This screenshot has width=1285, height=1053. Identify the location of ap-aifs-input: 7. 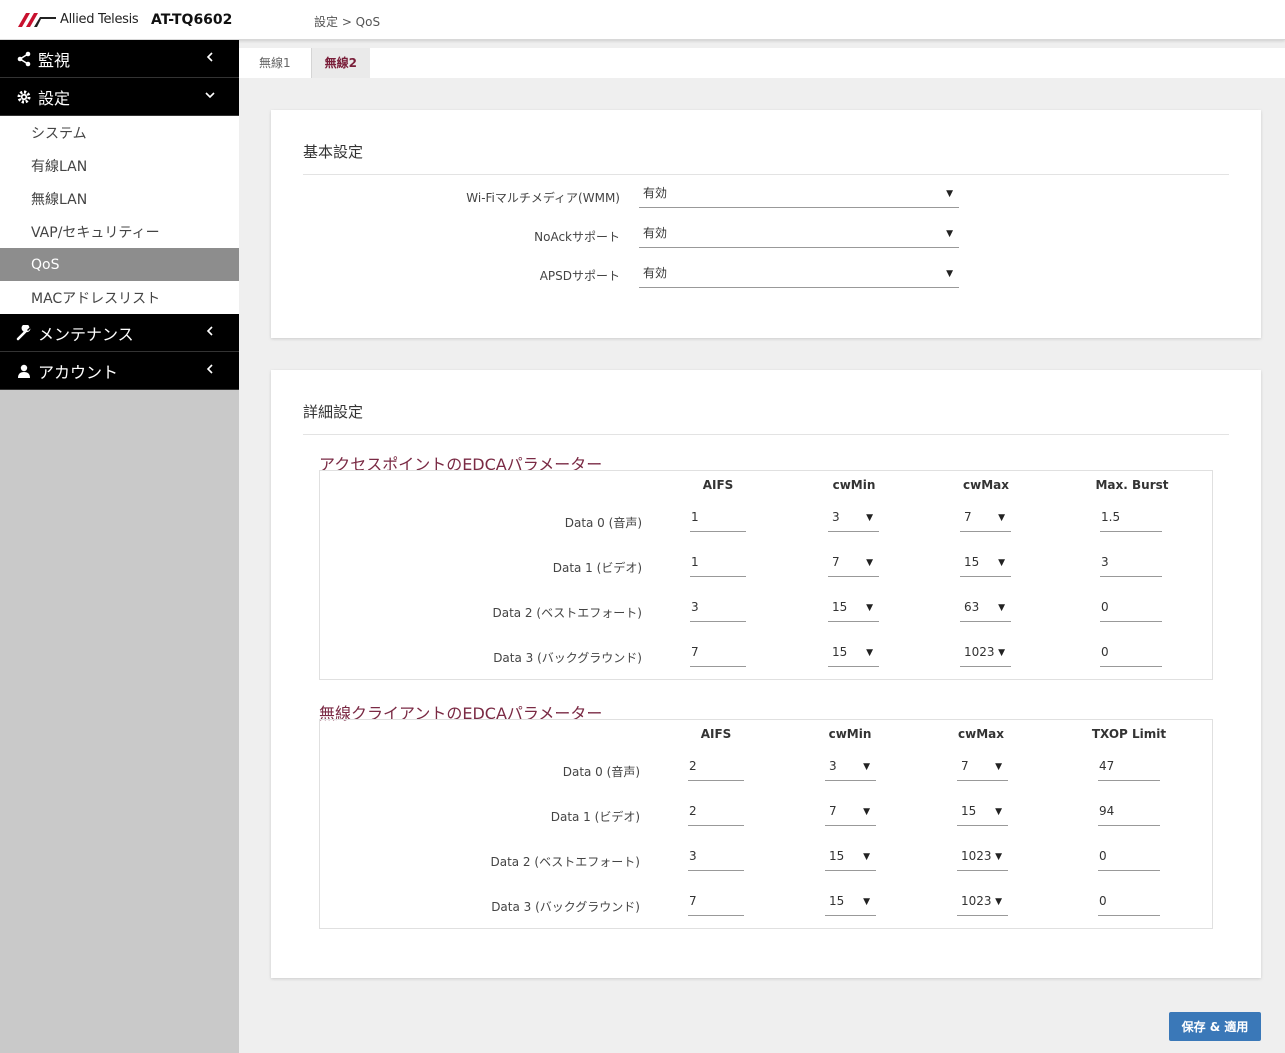
(718, 655).